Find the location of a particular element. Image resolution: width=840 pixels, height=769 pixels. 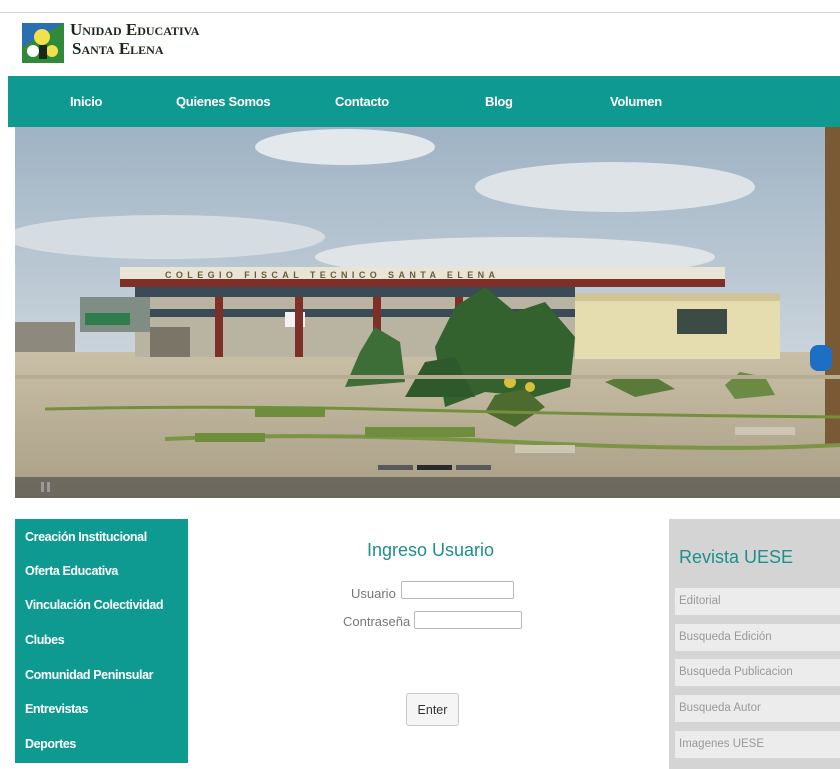

building-sign: COLEGIO FISCAL TECNICO SANTA ELENA is located at coordinates (332, 275).